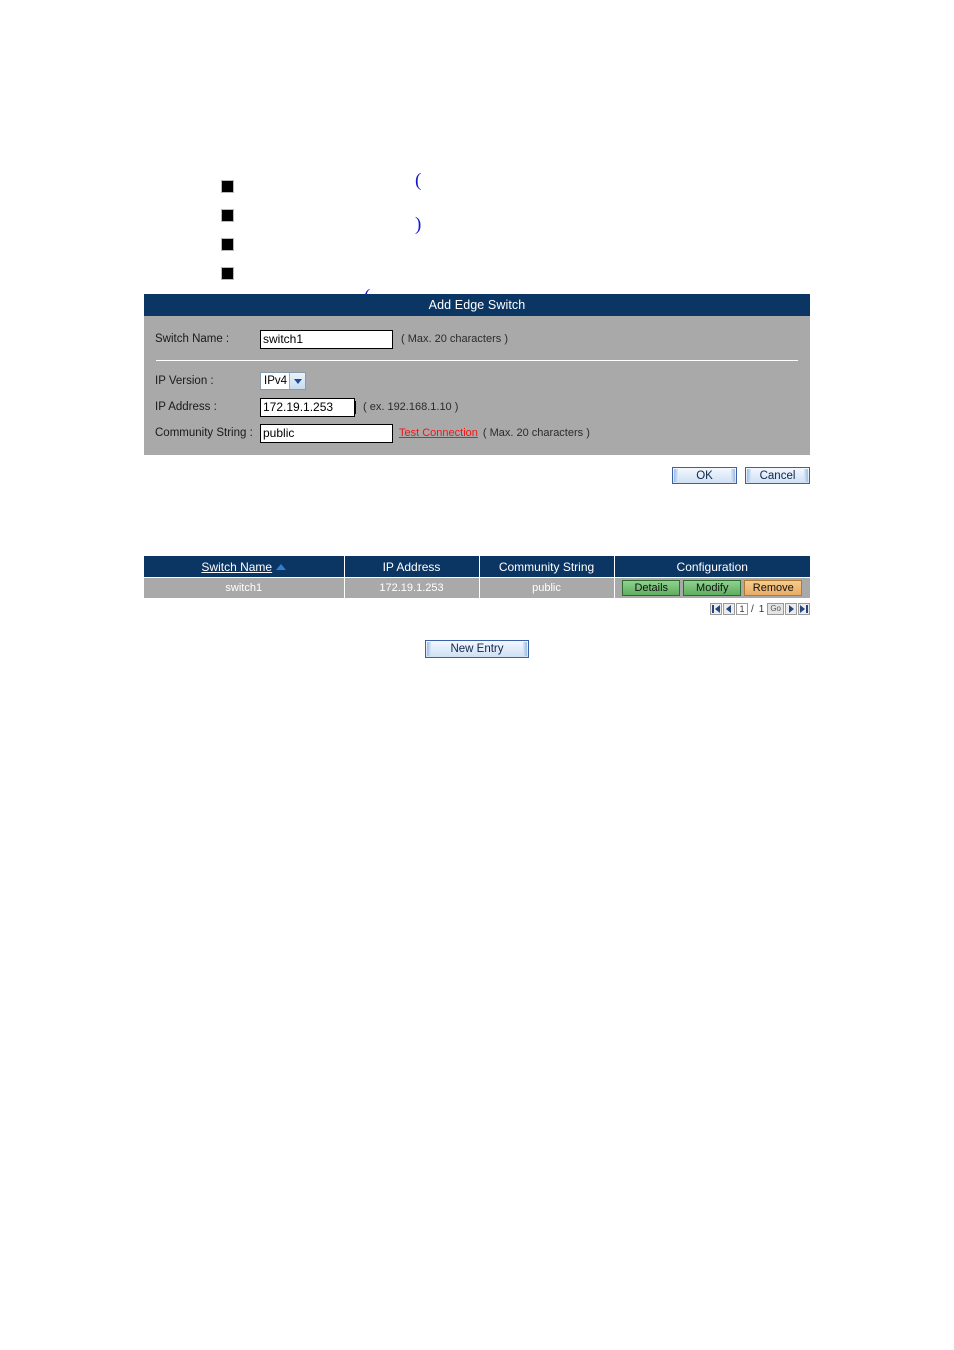 The image size is (954, 1350). What do you see at coordinates (477, 609) in the screenshot?
I see `pagination-controls: / 1 Go` at bounding box center [477, 609].